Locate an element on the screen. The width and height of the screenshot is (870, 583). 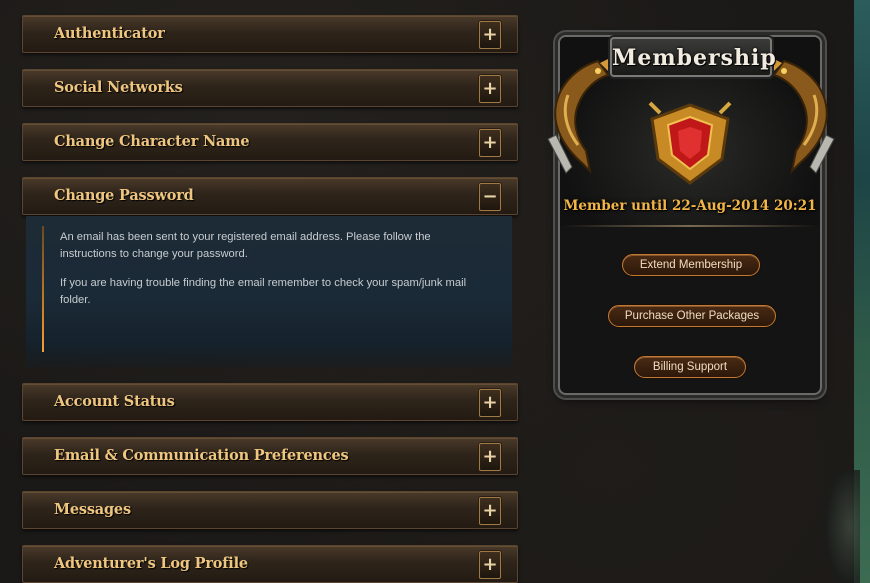
accordion-header-label: Social Networks is located at coordinates (118, 87).